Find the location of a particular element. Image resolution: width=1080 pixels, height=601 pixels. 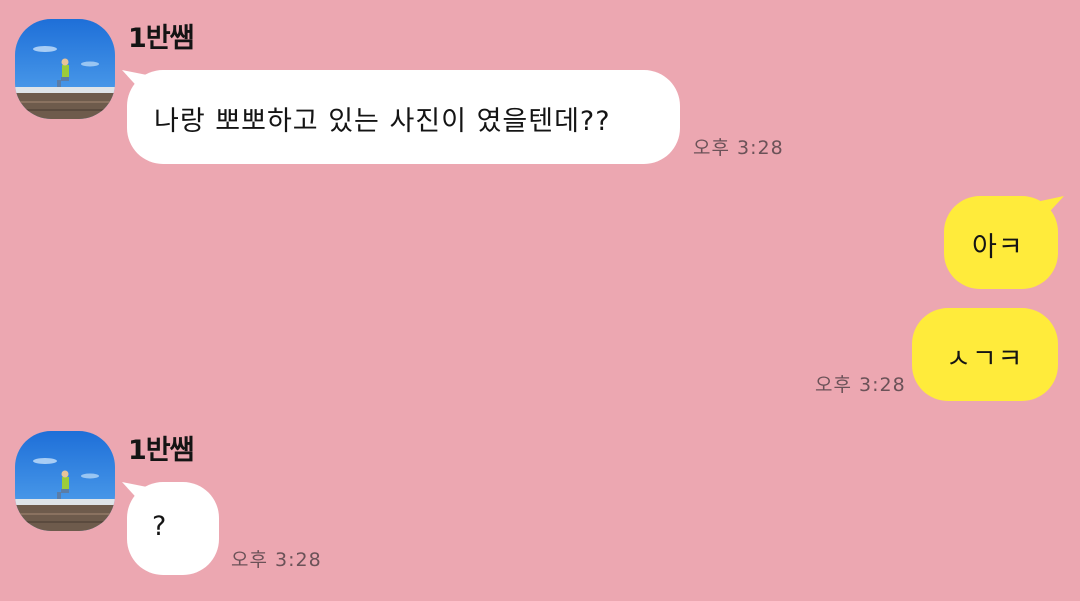

message-bubble: 나랑 뽀뽀하고 있는 사진이 였을텐데?? is located at coordinates (403, 117).